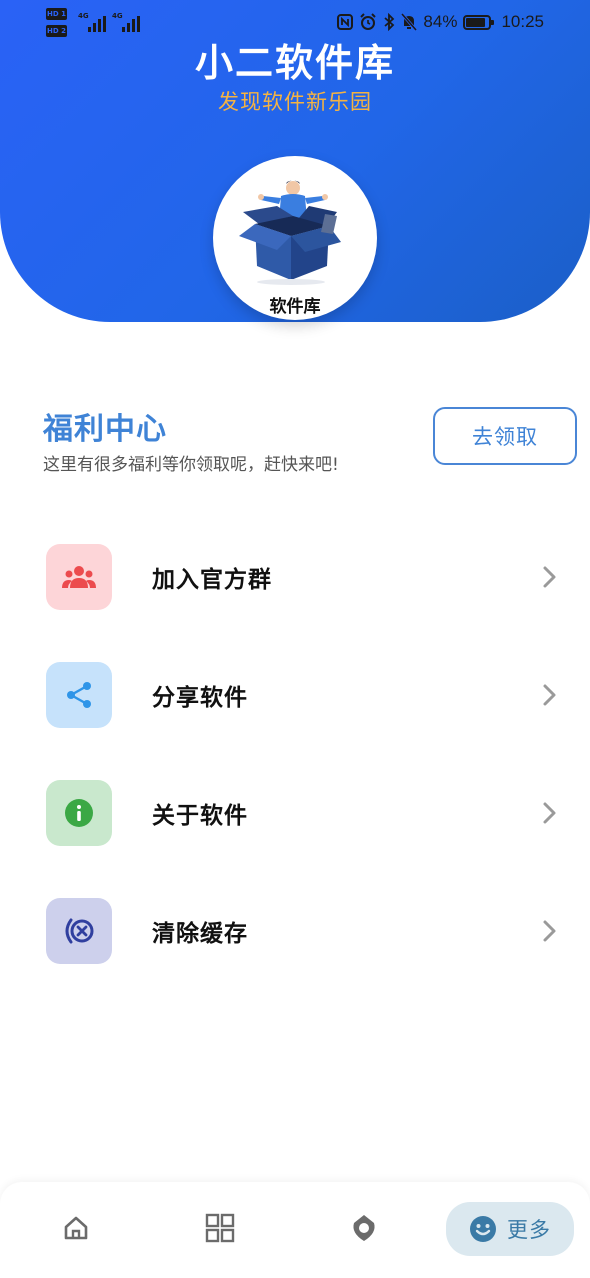 The image size is (590, 1278). What do you see at coordinates (126, 22) in the screenshot?
I see `signal-2-icon: 4G` at bounding box center [126, 22].